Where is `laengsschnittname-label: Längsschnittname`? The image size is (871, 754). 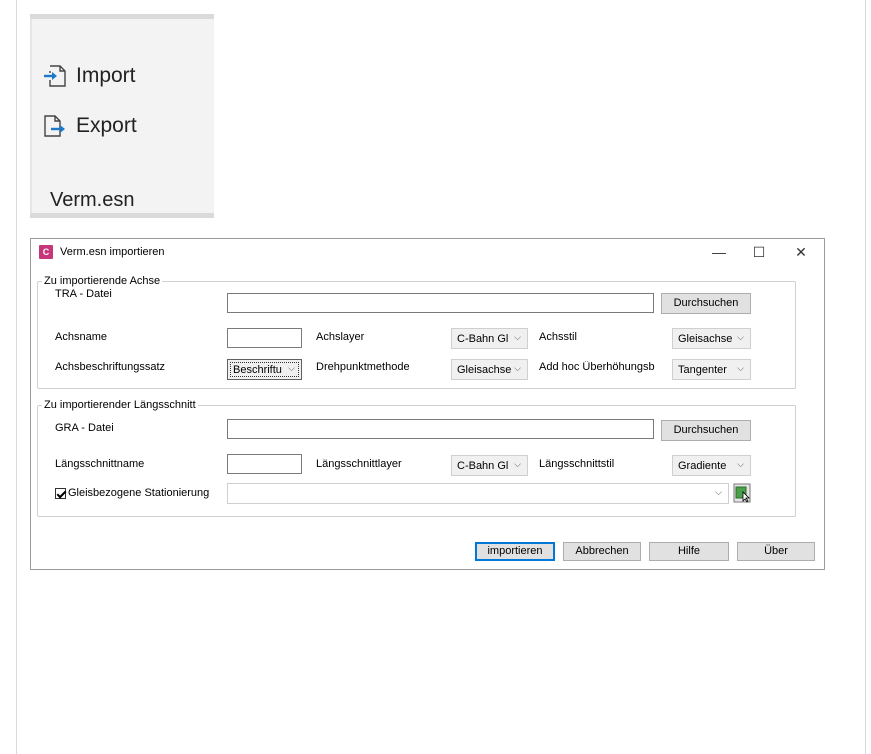 laengsschnittname-label: Längsschnittname is located at coordinates (100, 464).